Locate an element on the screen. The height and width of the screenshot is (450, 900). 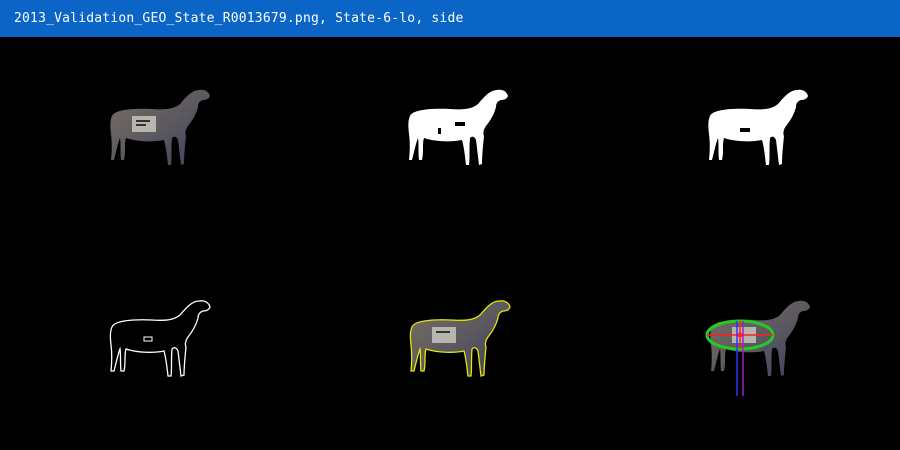
goat-mask is located at coordinates (458, 127).